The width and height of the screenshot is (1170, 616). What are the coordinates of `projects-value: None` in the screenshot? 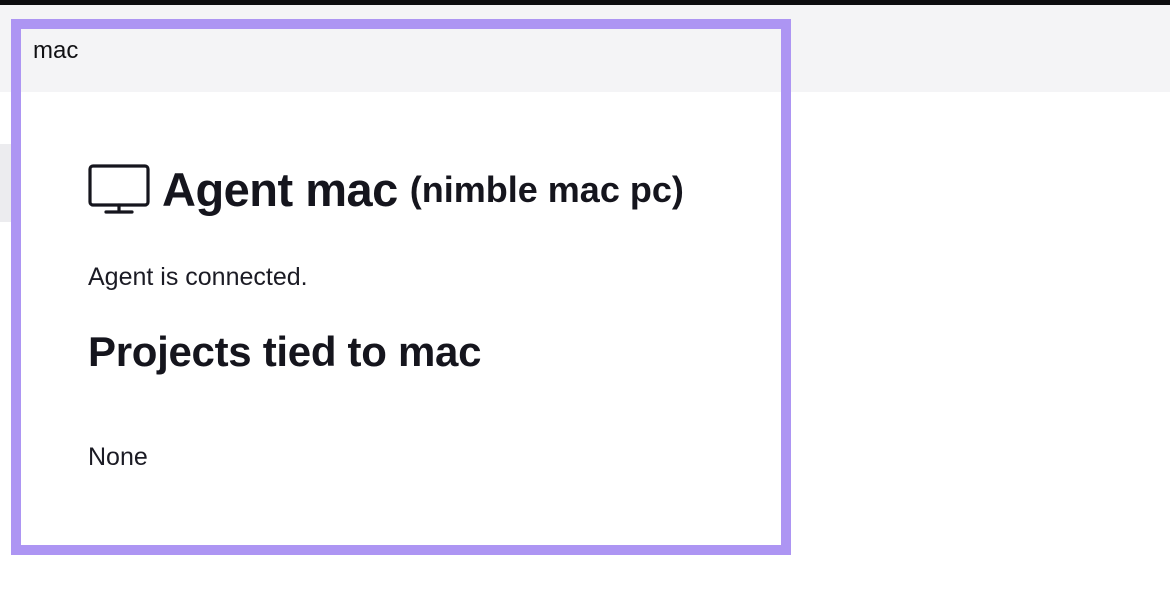 It's located at (118, 457).